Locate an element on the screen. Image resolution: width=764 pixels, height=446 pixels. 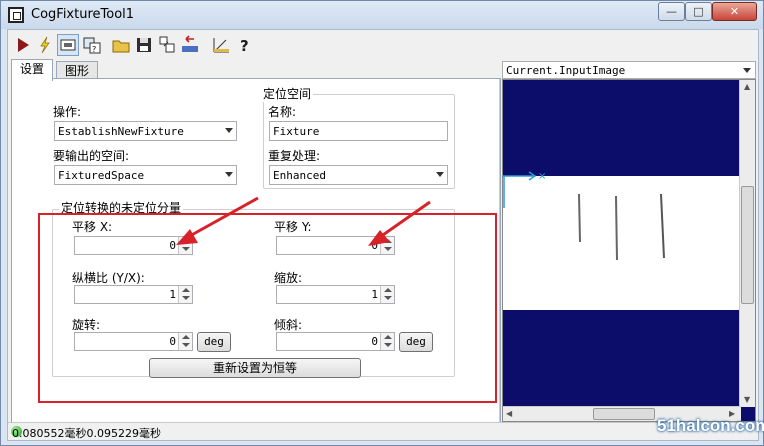
vertical-scroll-thumb is located at coordinates (747, 245).